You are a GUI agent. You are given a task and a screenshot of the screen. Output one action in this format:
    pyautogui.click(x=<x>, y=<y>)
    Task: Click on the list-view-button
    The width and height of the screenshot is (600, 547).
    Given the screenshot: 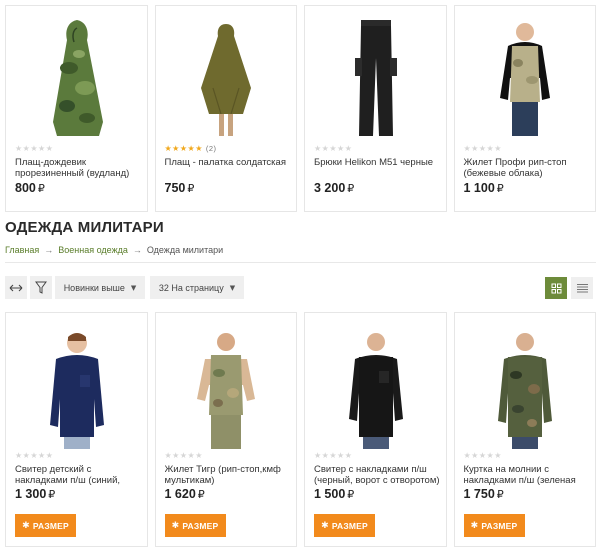 What is the action you would take?
    pyautogui.click(x=582, y=288)
    